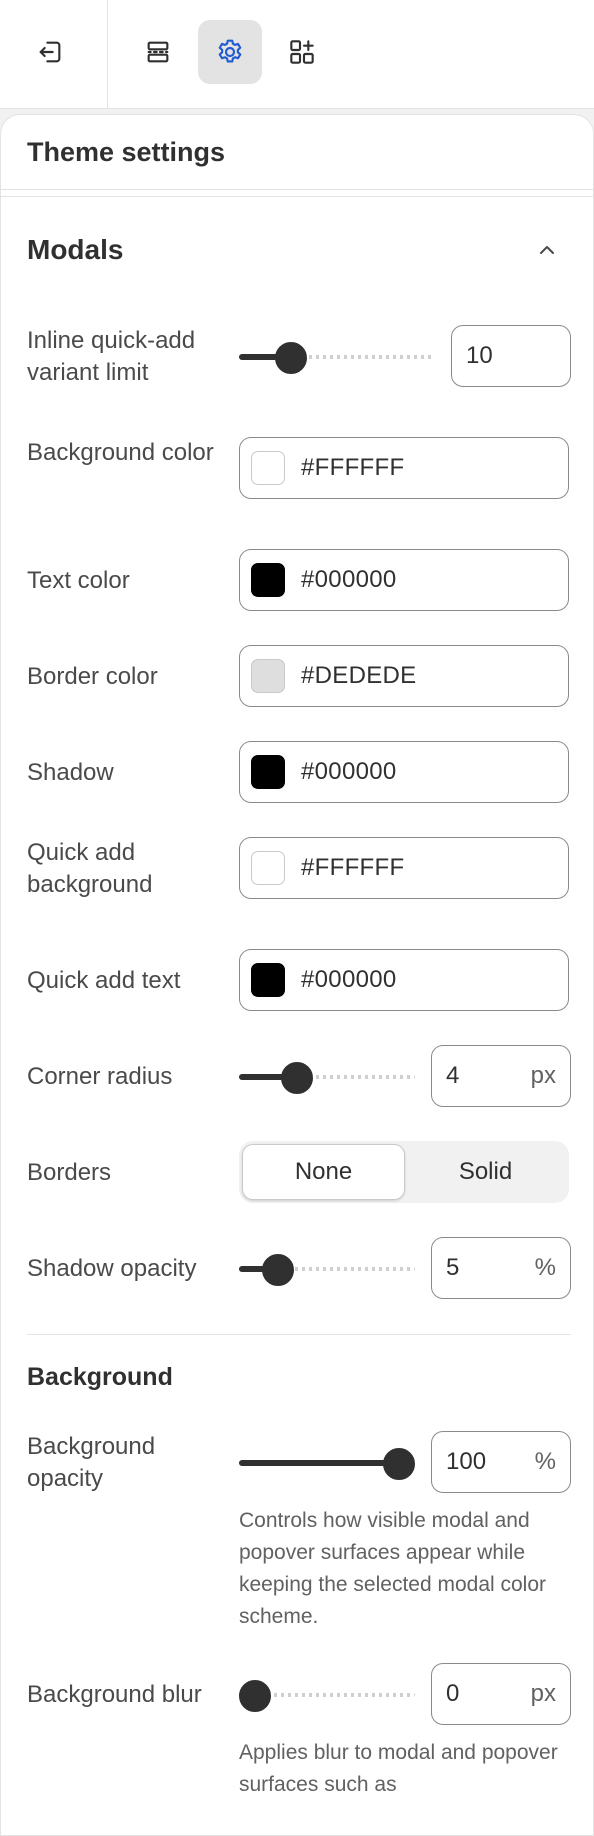 This screenshot has width=594, height=1836. I want to click on inline-quick-add-value: 10, so click(479, 355).